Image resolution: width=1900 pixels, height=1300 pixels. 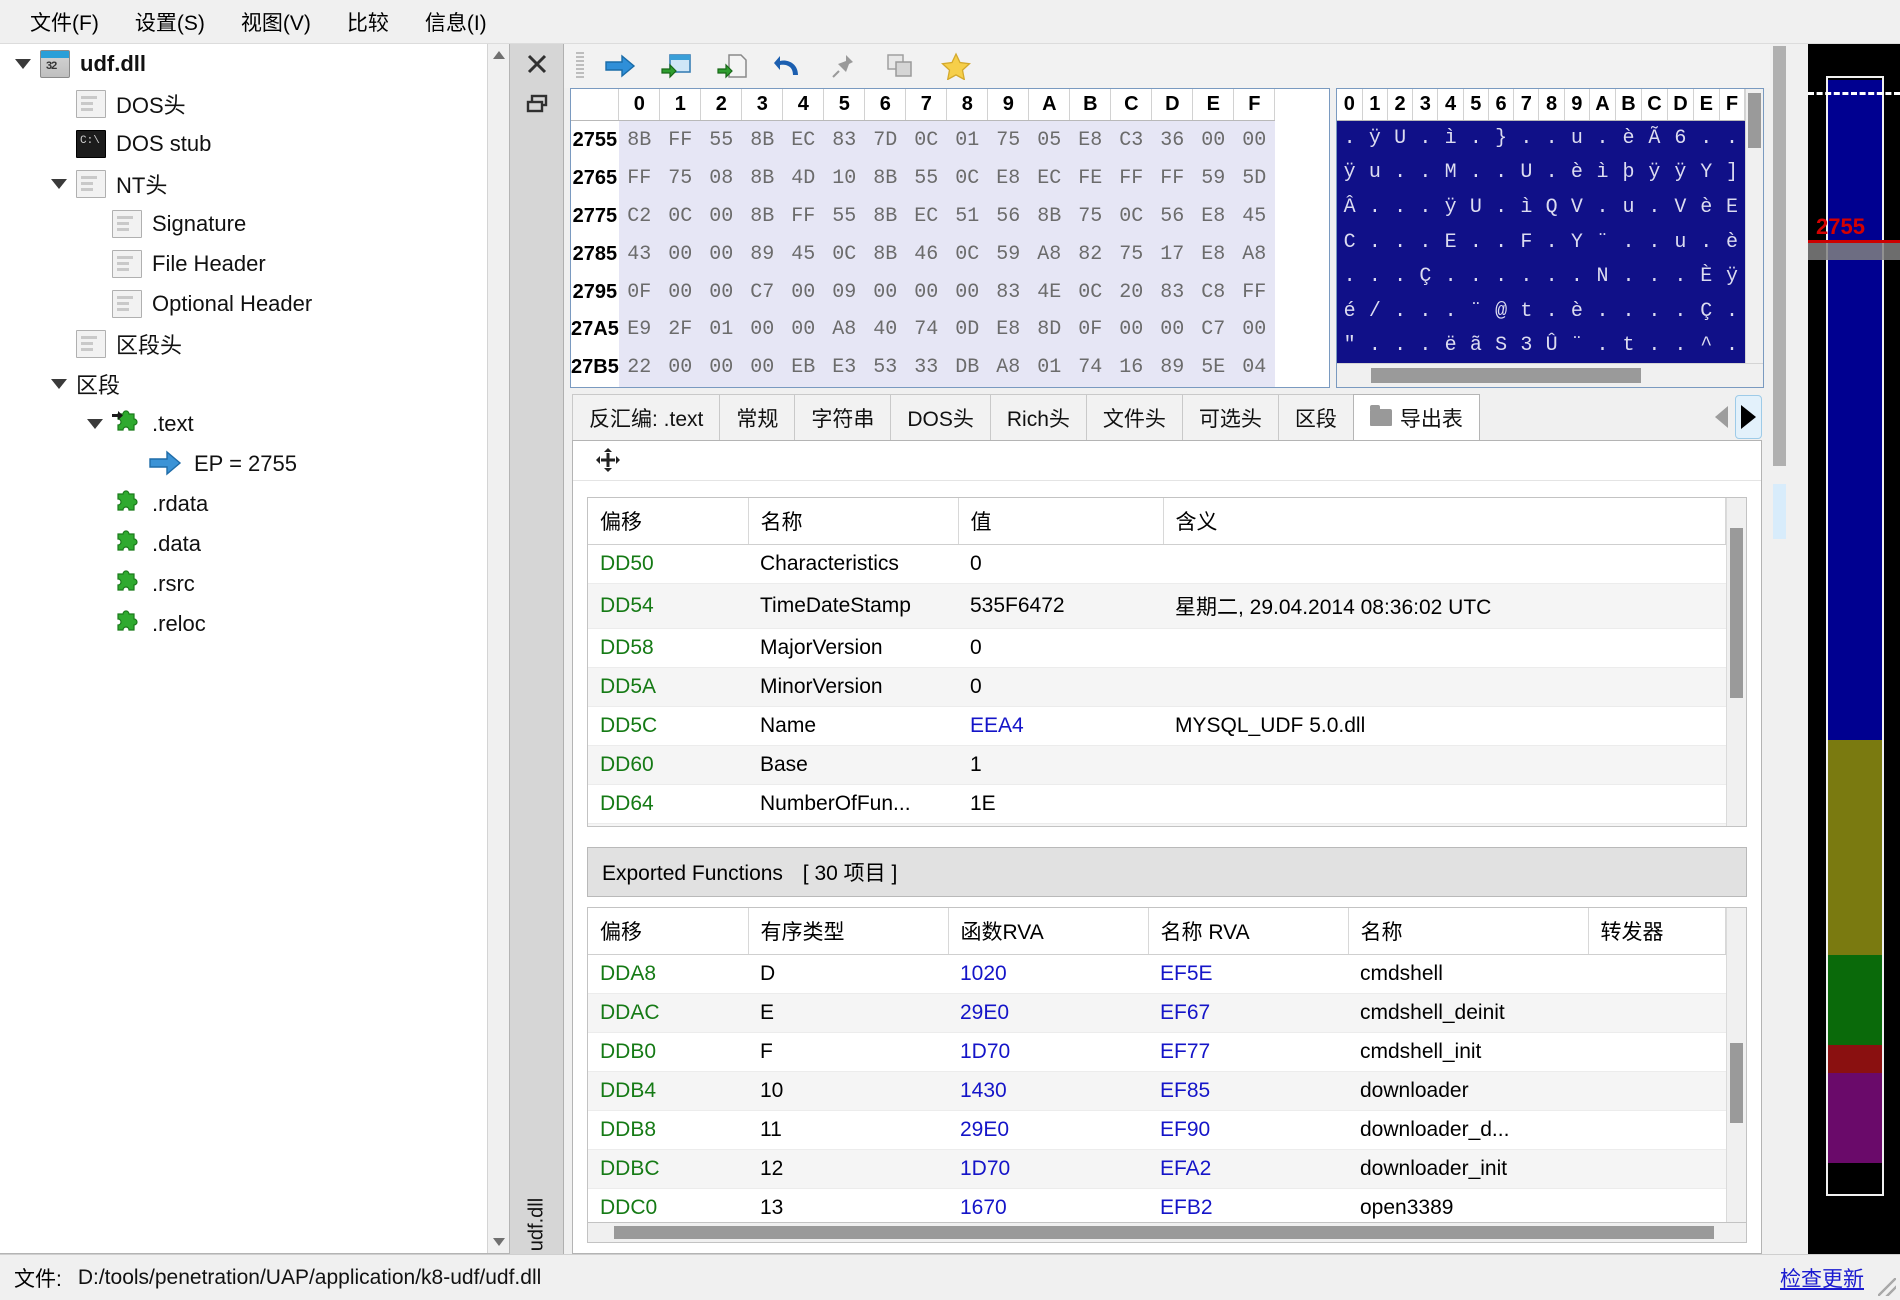 What do you see at coordinates (243, 384) in the screenshot?
I see `tree-node-: 区段` at bounding box center [243, 384].